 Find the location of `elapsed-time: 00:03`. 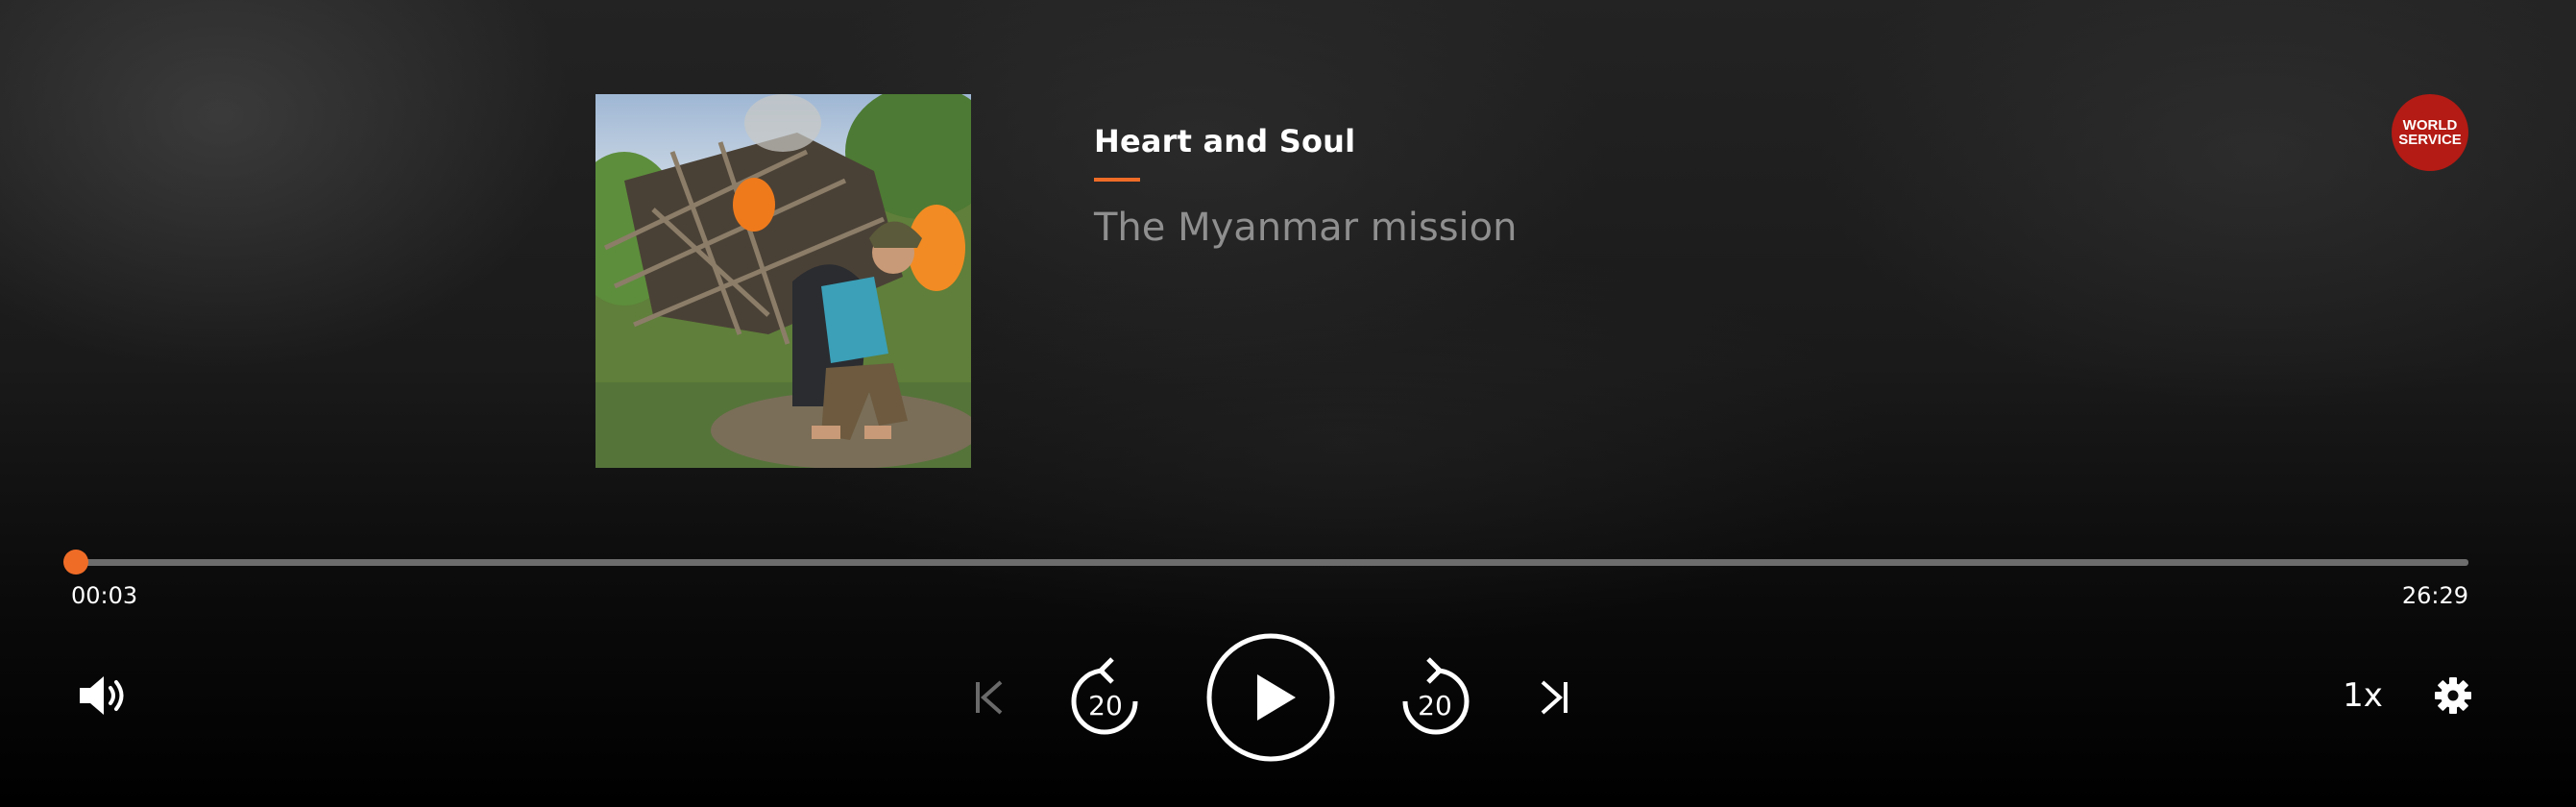

elapsed-time: 00:03 is located at coordinates (104, 595).